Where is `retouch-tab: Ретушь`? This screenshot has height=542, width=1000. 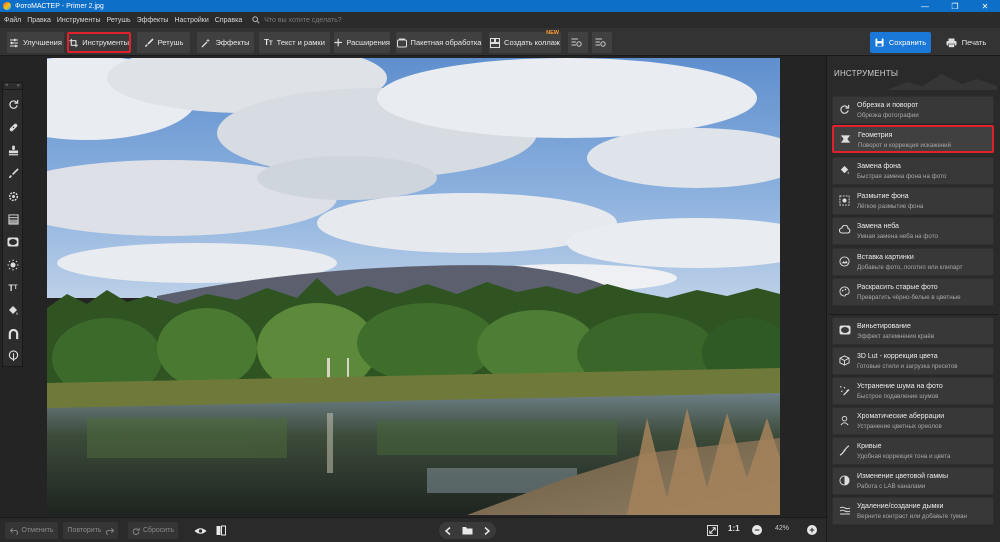 retouch-tab: Ретушь is located at coordinates (163, 42).